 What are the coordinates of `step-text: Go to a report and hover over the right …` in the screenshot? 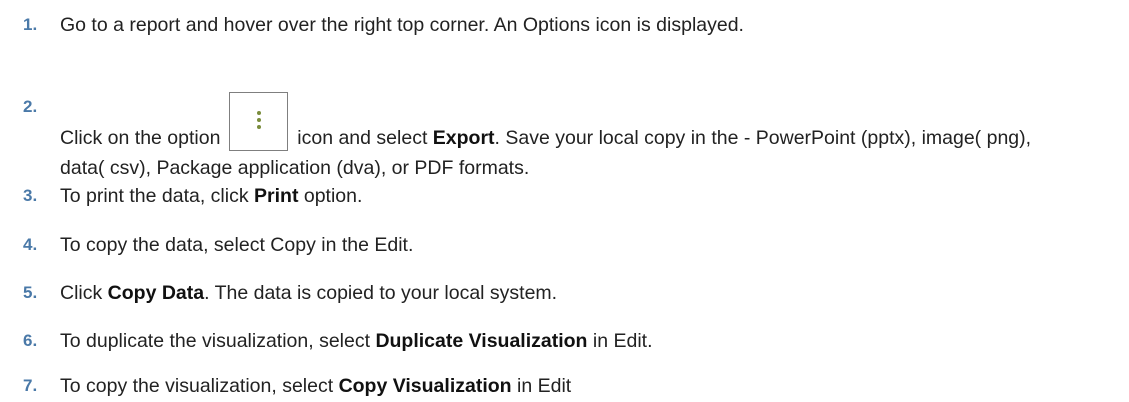 It's located at (570, 25).